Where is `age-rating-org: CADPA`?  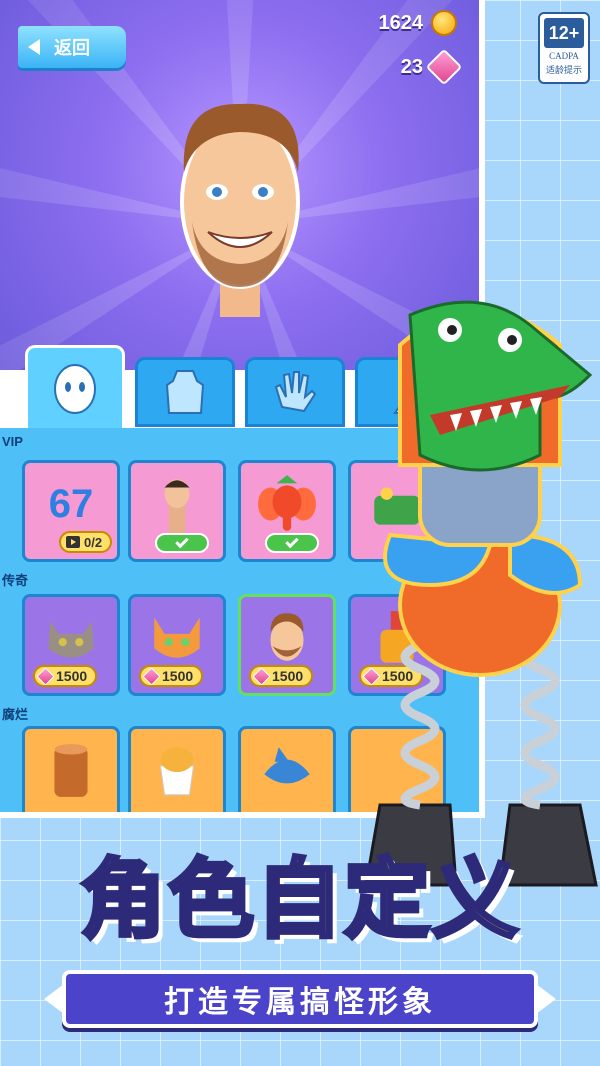 age-rating-org: CADPA is located at coordinates (564, 56).